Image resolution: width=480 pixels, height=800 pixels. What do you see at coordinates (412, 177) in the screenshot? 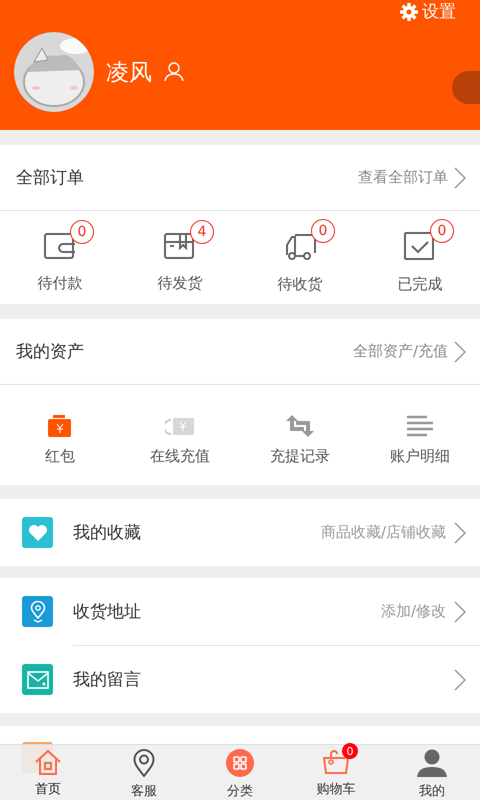
I see `view-all-orders-link: 查看全部订单` at bounding box center [412, 177].